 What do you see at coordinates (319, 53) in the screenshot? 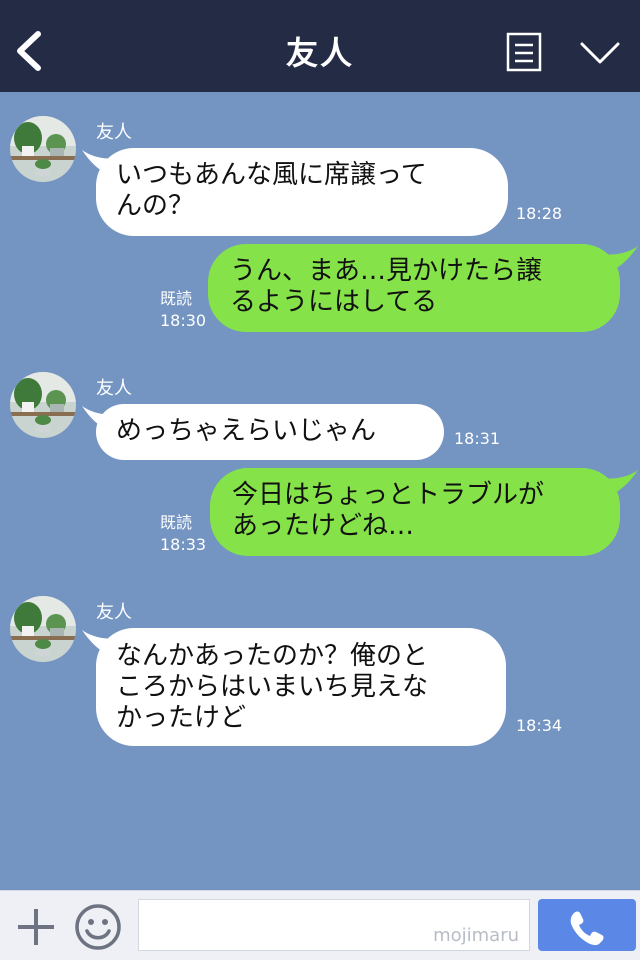
I see `chat-title: 友人` at bounding box center [319, 53].